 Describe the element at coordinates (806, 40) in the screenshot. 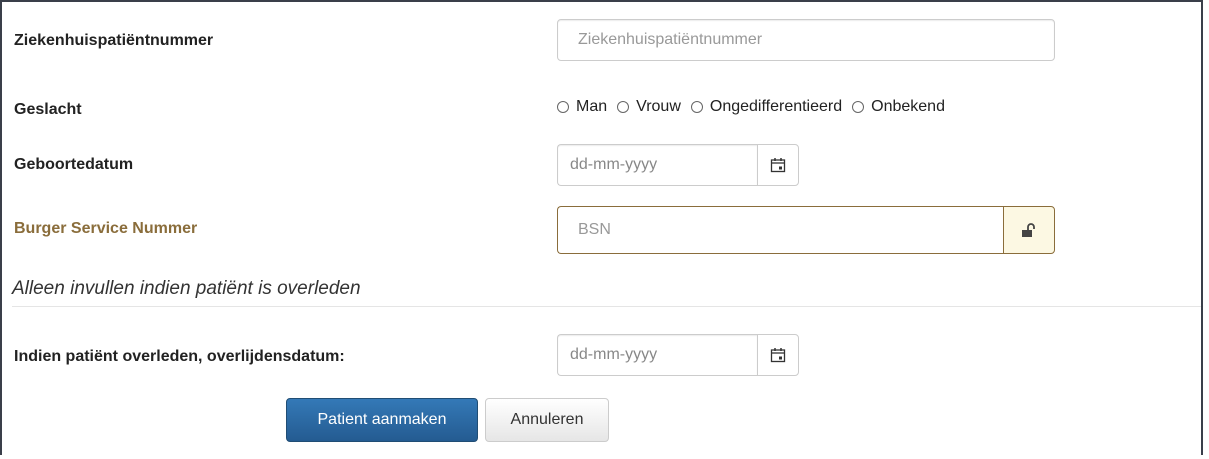

I see `hospital-number-input` at that location.